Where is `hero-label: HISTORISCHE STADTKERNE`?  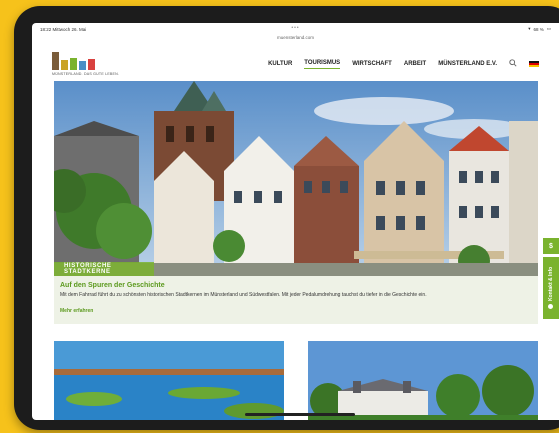
hero-label: HISTORISCHE STADTKERNE is located at coordinates (104, 269).